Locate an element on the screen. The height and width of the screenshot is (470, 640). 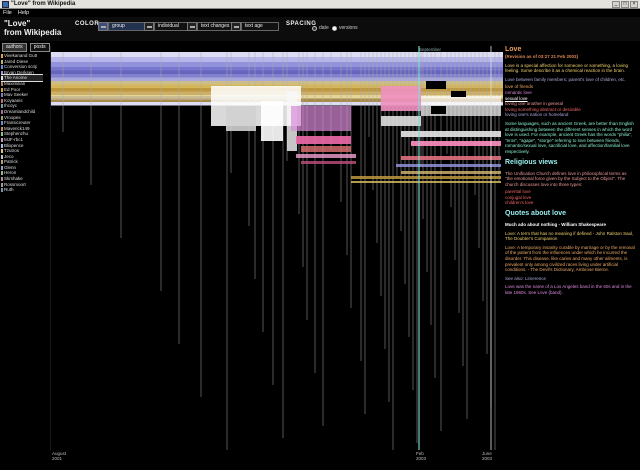
spacing-date-radio: date is located at coordinates (320, 28).